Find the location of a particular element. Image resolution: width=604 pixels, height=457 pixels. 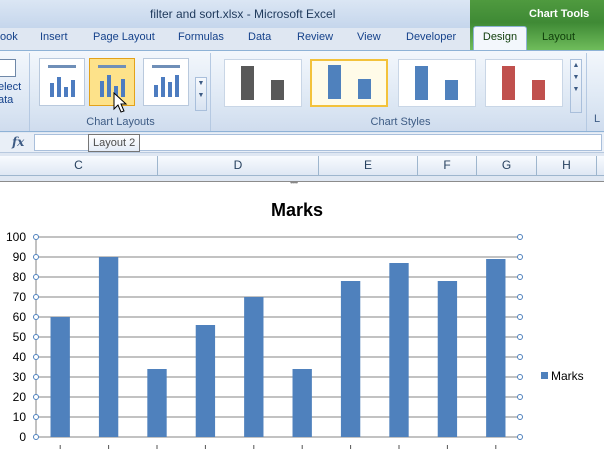

select-data-button: elect ata is located at coordinates (11, 87).